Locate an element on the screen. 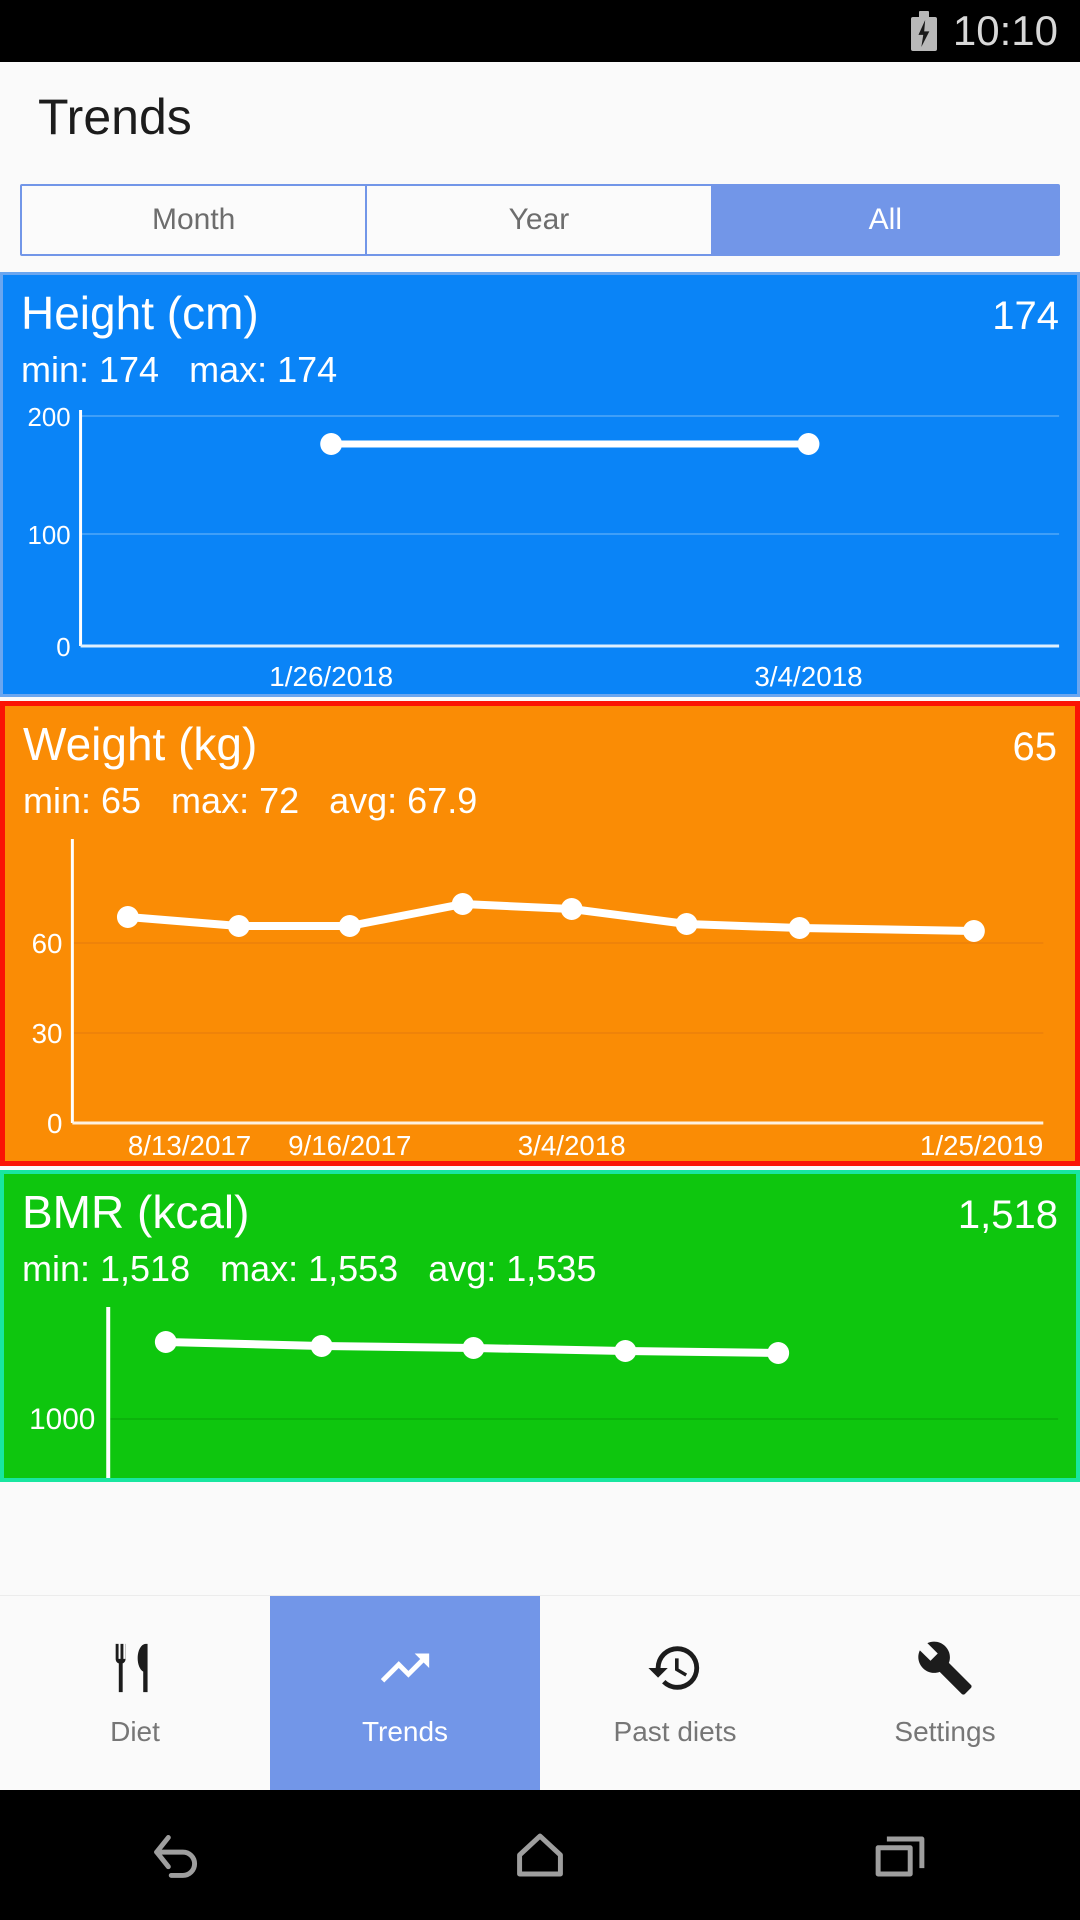  card-value-weight: 65 is located at coordinates (1035, 747).